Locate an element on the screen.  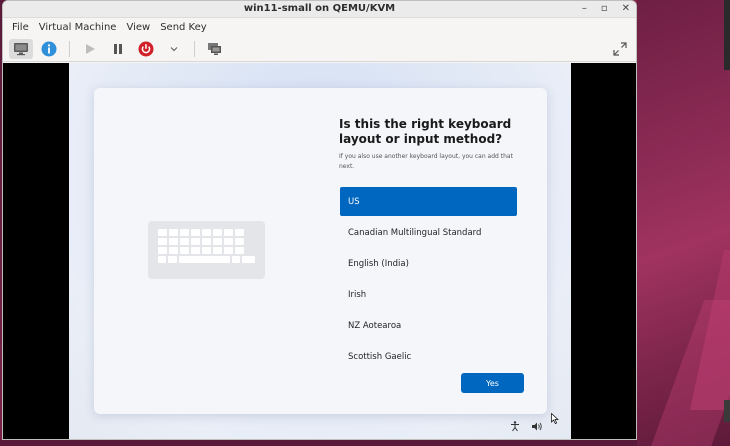
shutdown-button is located at coordinates (146, 49).